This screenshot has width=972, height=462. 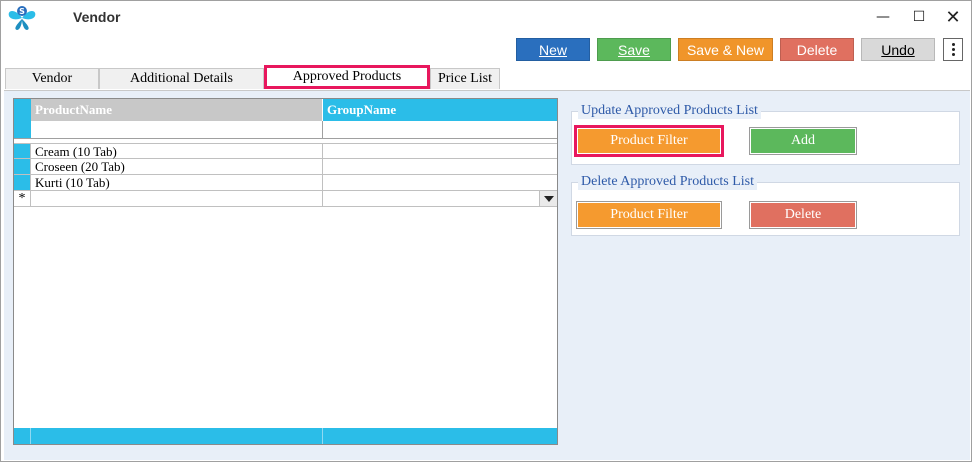 What do you see at coordinates (953, 49) in the screenshot?
I see `vertical-ellipsis-icon` at bounding box center [953, 49].